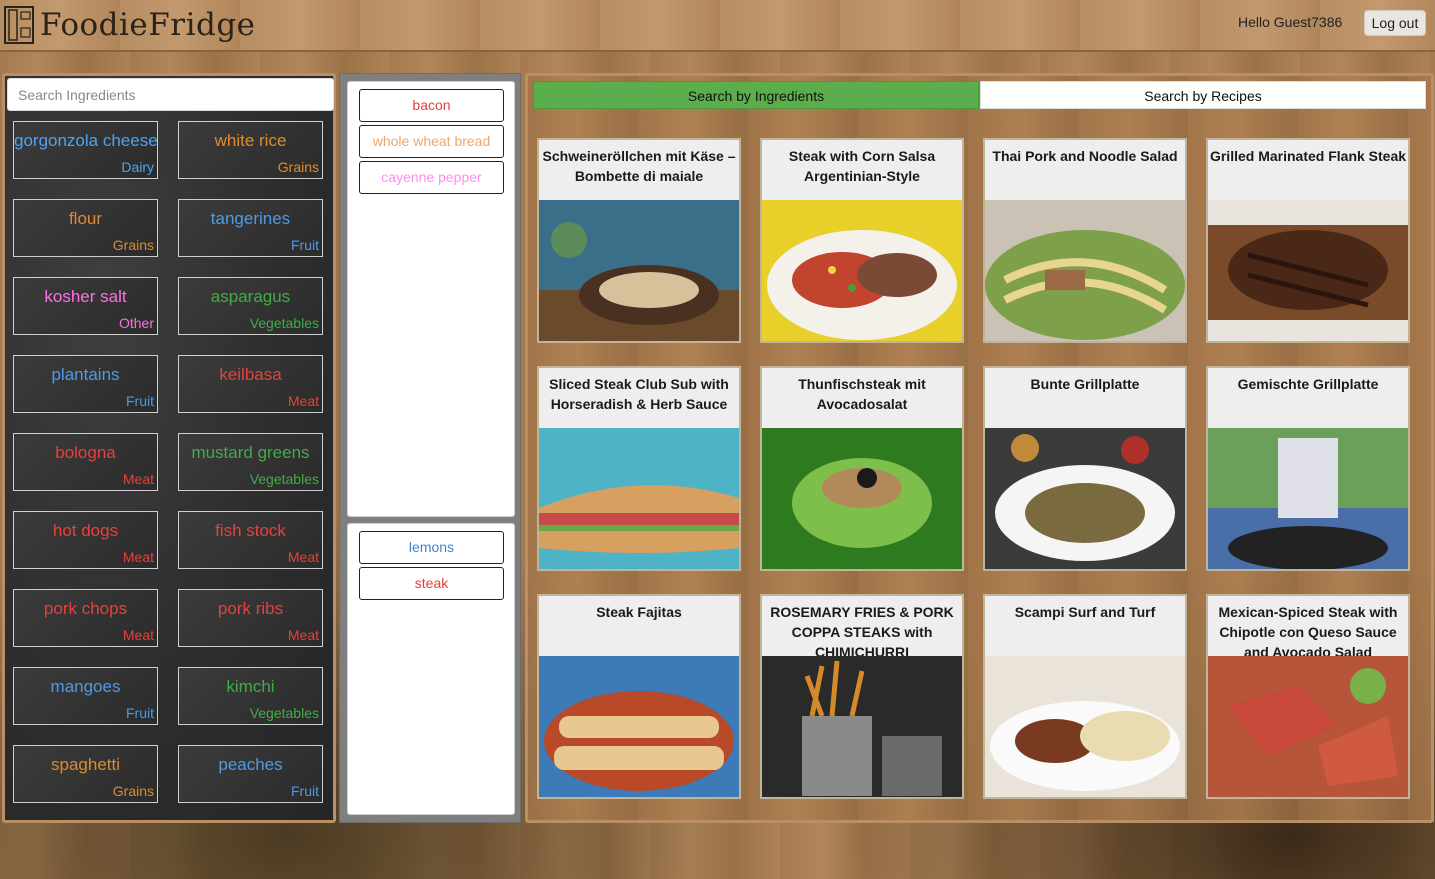 The width and height of the screenshot is (1435, 879). What do you see at coordinates (85, 296) in the screenshot?
I see `ingredient-name: kosher salt` at bounding box center [85, 296].